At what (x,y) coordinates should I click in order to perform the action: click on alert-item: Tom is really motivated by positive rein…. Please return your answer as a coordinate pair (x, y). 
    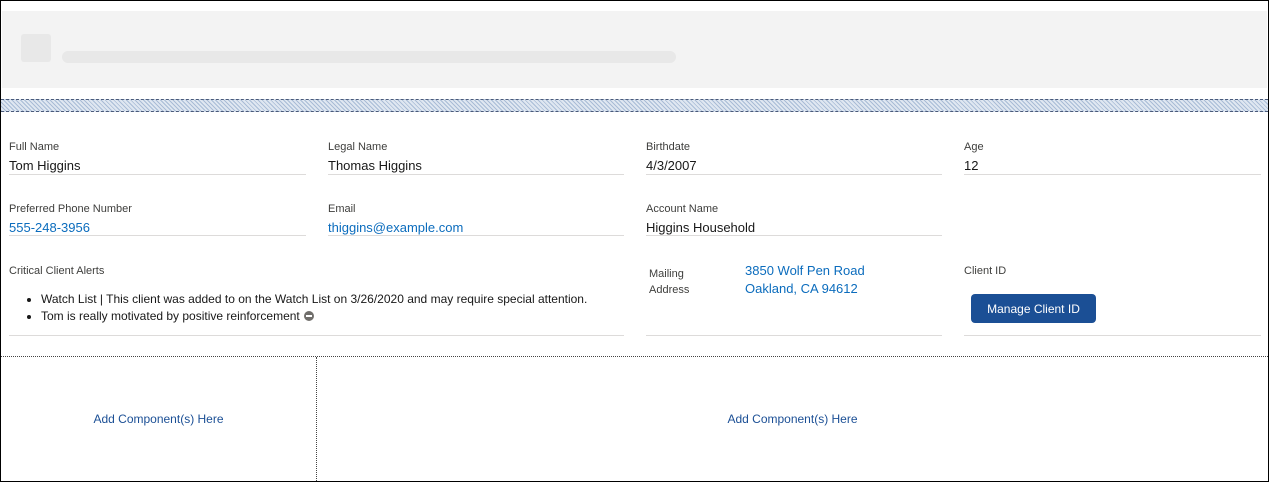
    Looking at the image, I should click on (332, 316).